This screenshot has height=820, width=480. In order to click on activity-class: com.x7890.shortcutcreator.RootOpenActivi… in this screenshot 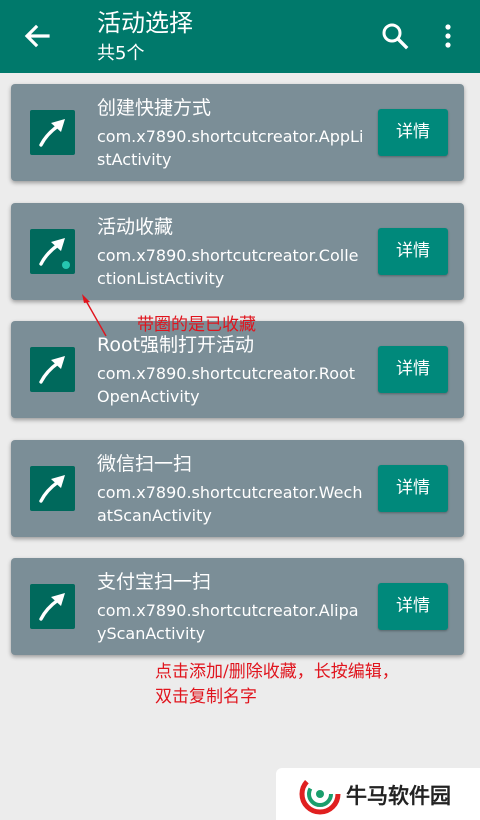, I will do `click(226, 385)`.